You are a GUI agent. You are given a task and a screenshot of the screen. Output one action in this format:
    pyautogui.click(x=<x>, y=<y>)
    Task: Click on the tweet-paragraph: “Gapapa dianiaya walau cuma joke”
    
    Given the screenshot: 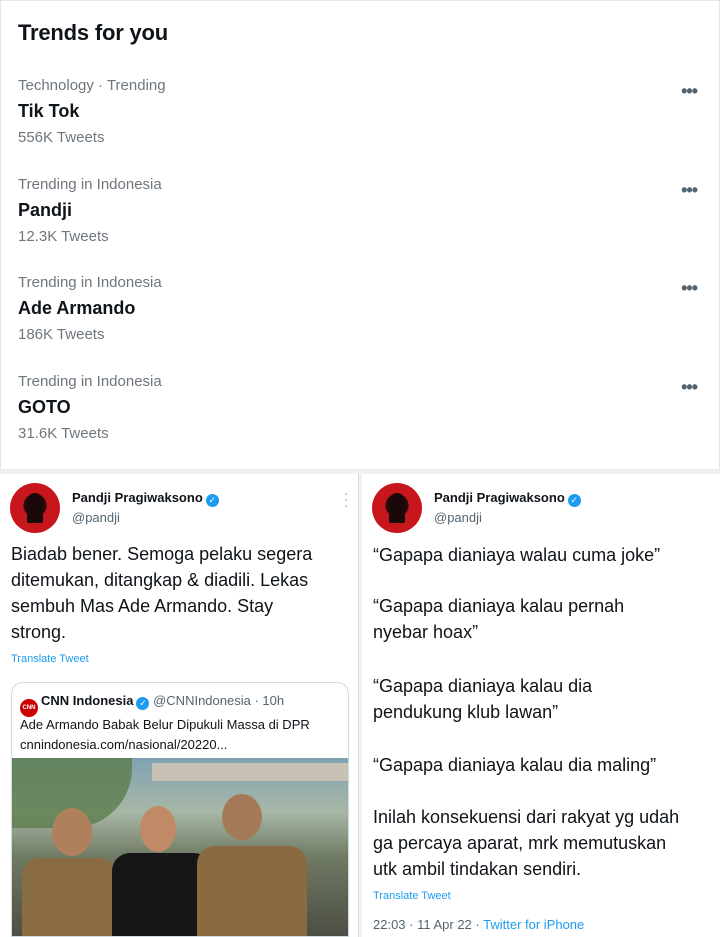 What is the action you would take?
    pyautogui.click(x=545, y=555)
    